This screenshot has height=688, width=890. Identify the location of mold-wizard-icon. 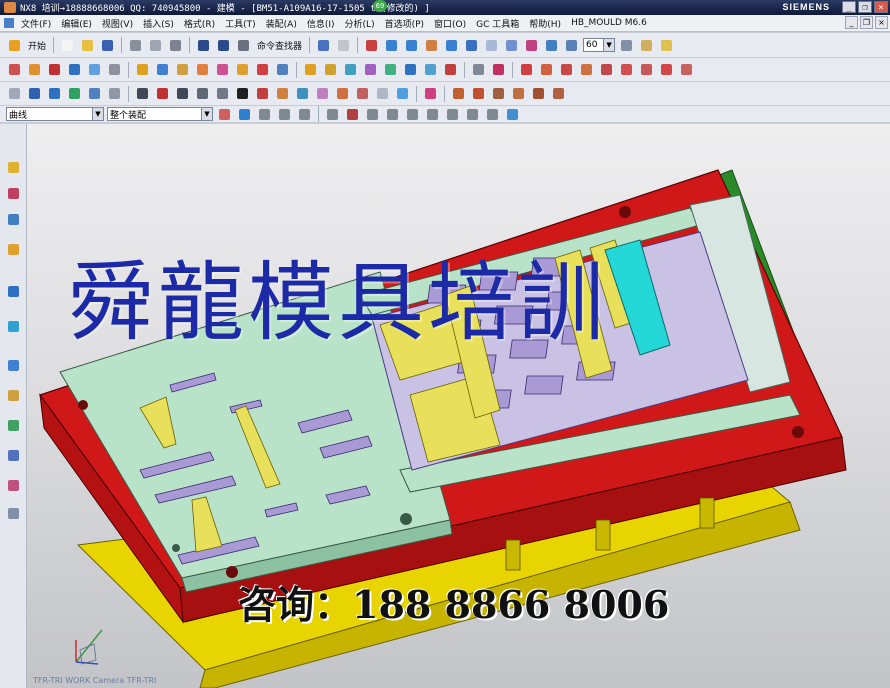
(14, 69).